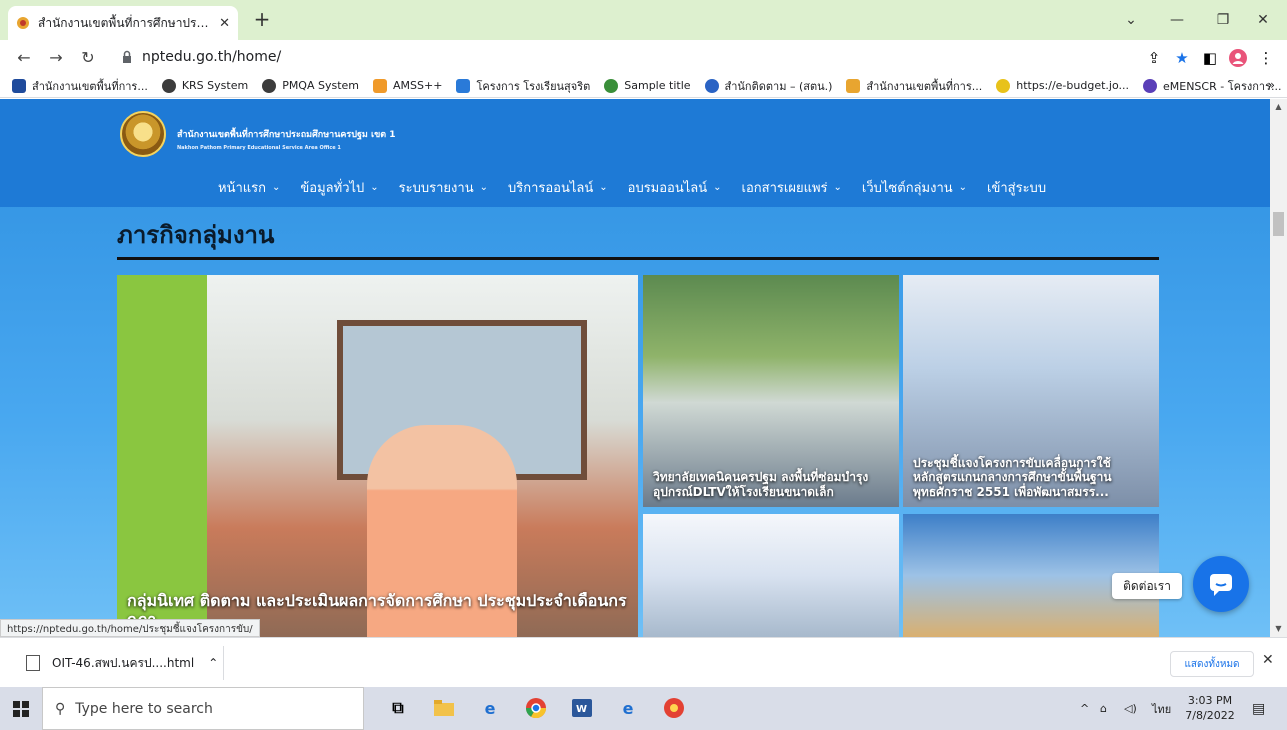  Describe the element at coordinates (196, 235) in the screenshot. I see `section-title: ภารกิจกลุ่มงาน` at that location.